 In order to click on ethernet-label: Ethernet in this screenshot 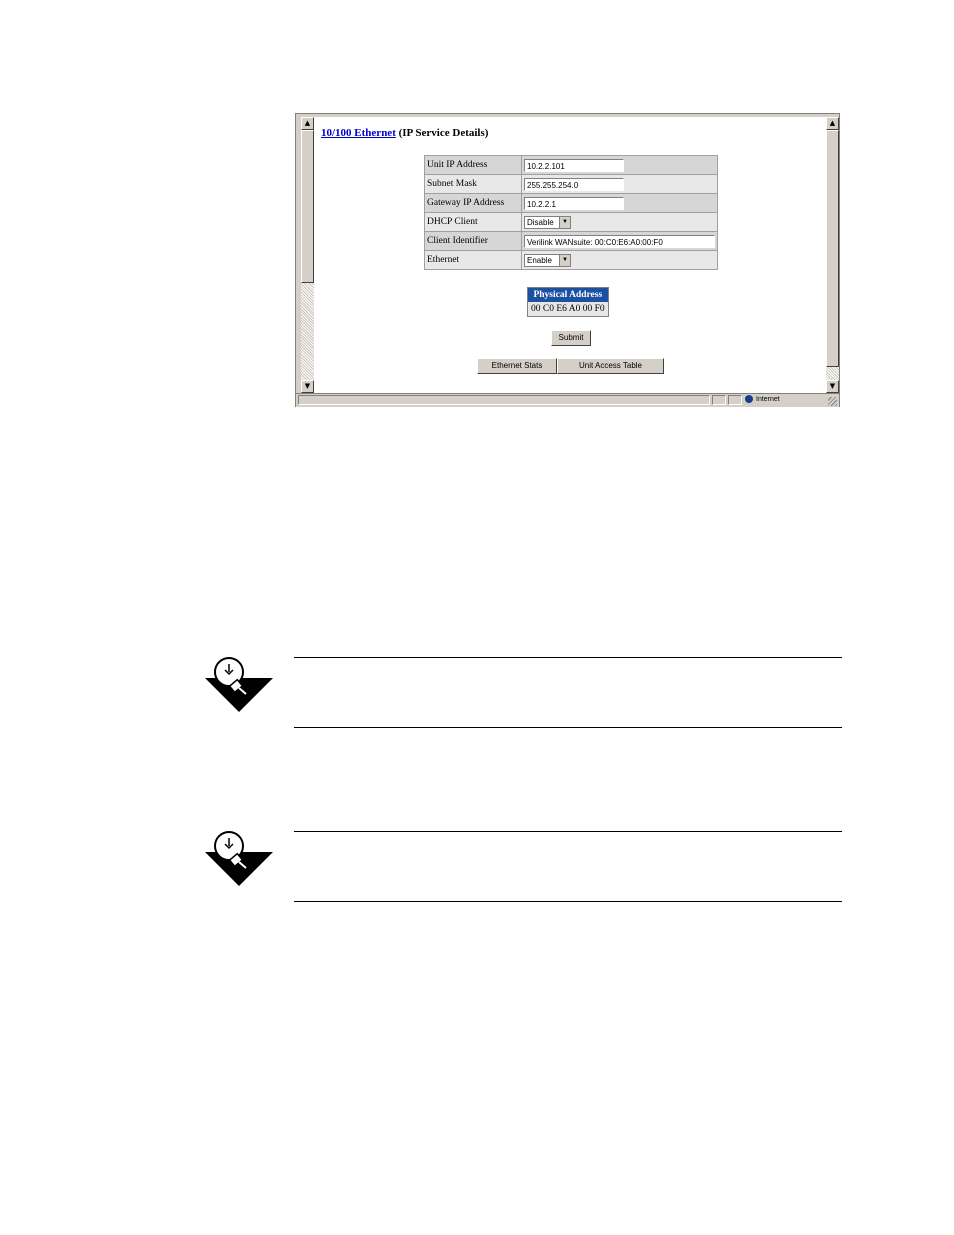, I will do `click(473, 260)`.